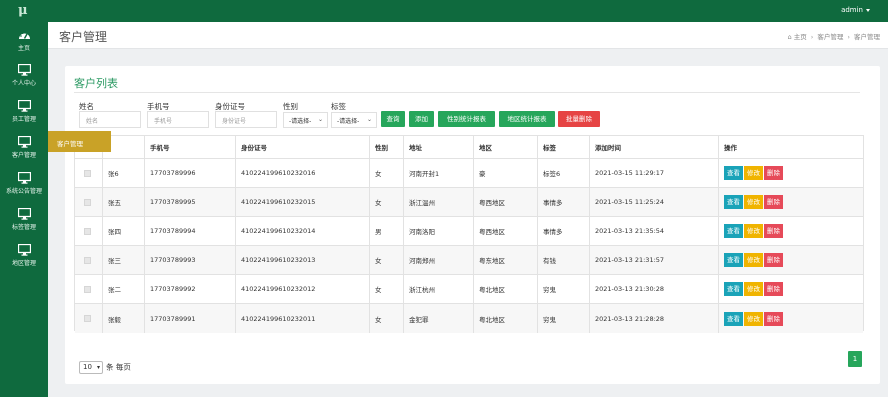 This screenshot has height=397, width=888. What do you see at coordinates (24, 76) in the screenshot?
I see `sidebar-item-profile: 个人中心` at bounding box center [24, 76].